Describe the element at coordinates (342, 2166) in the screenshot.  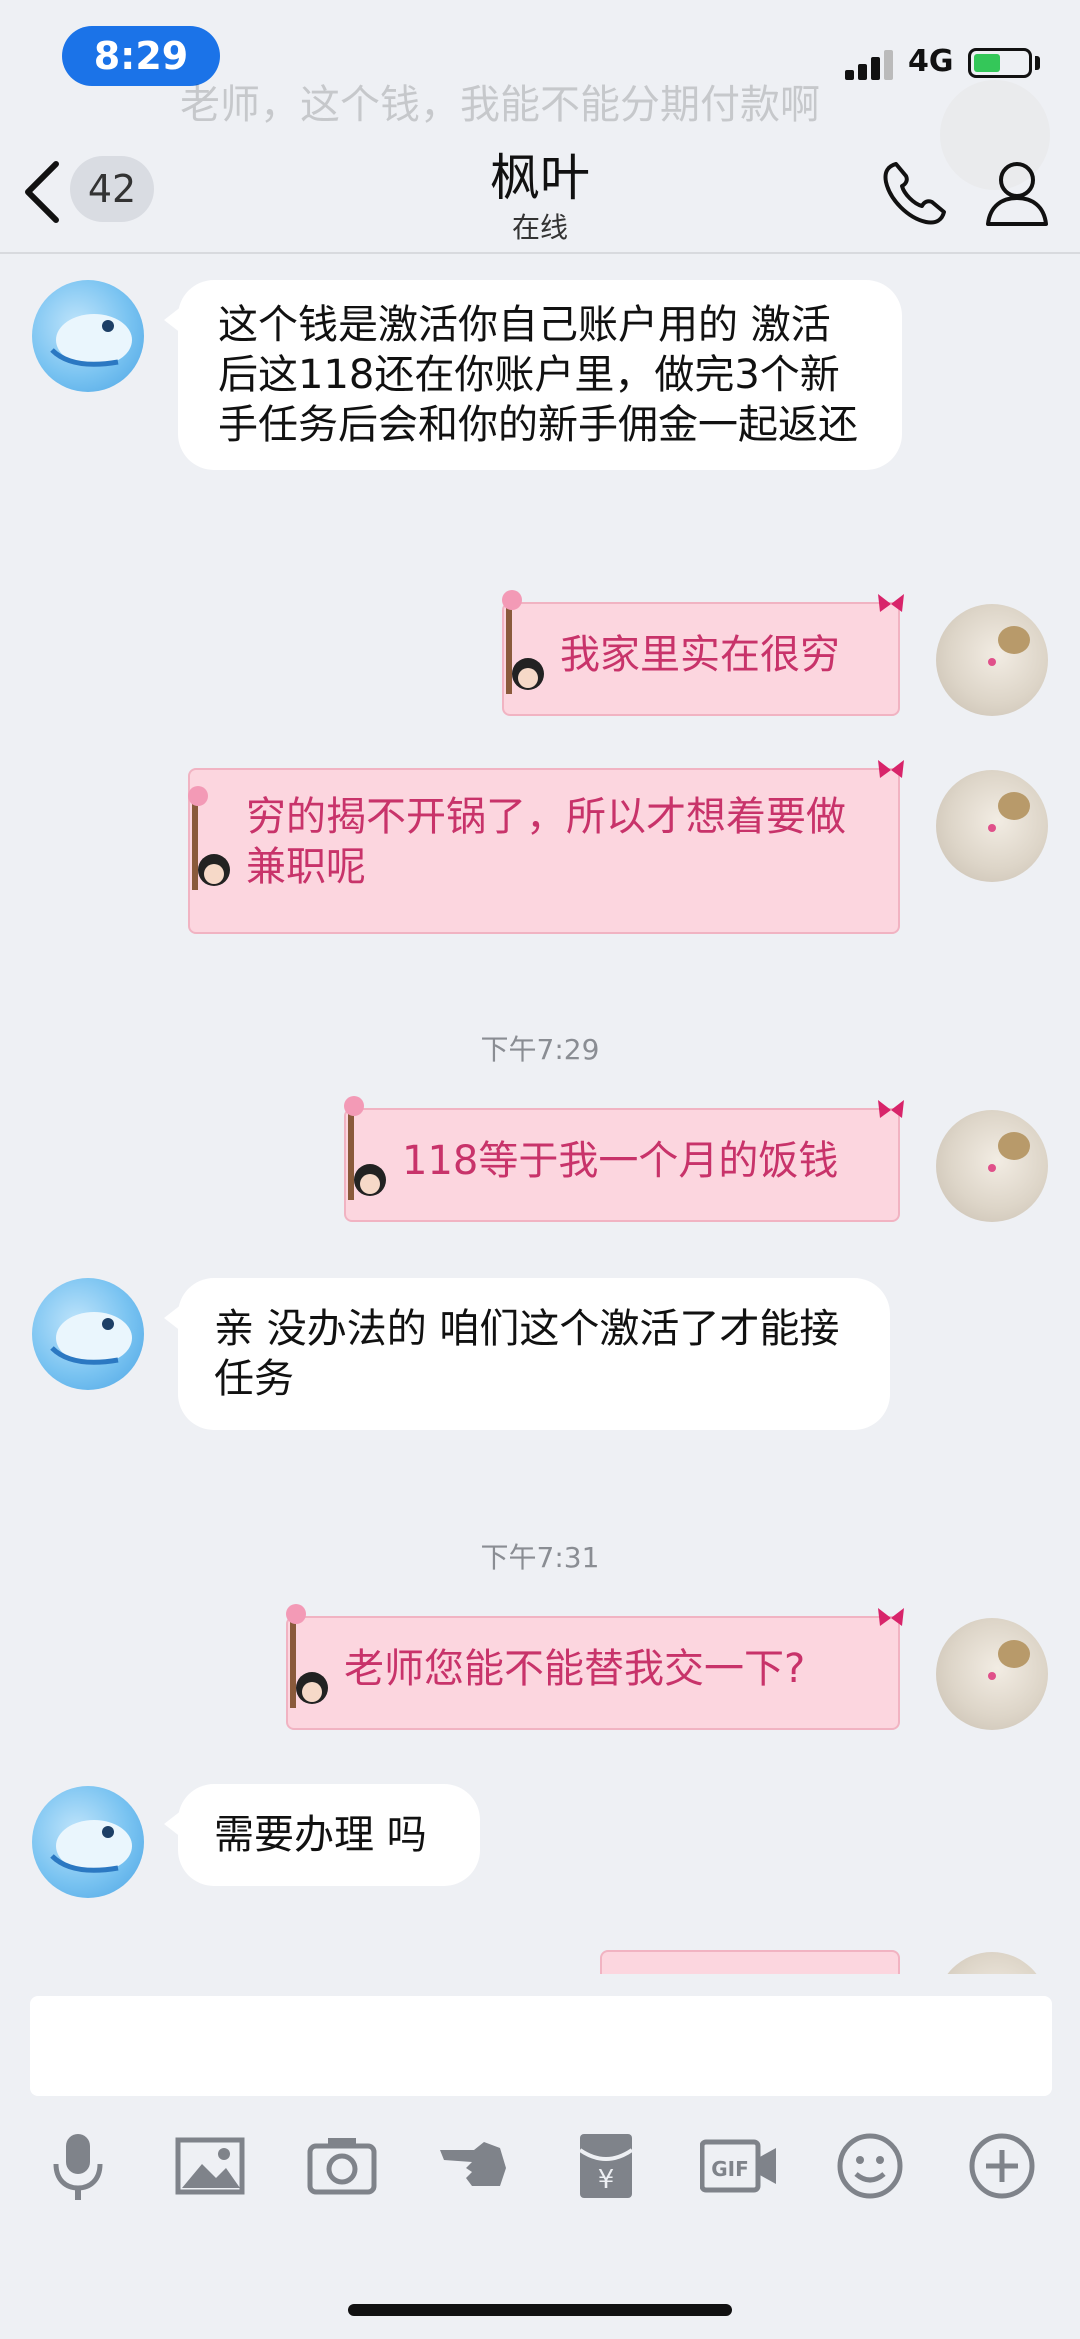
I see `camera-icon` at that location.